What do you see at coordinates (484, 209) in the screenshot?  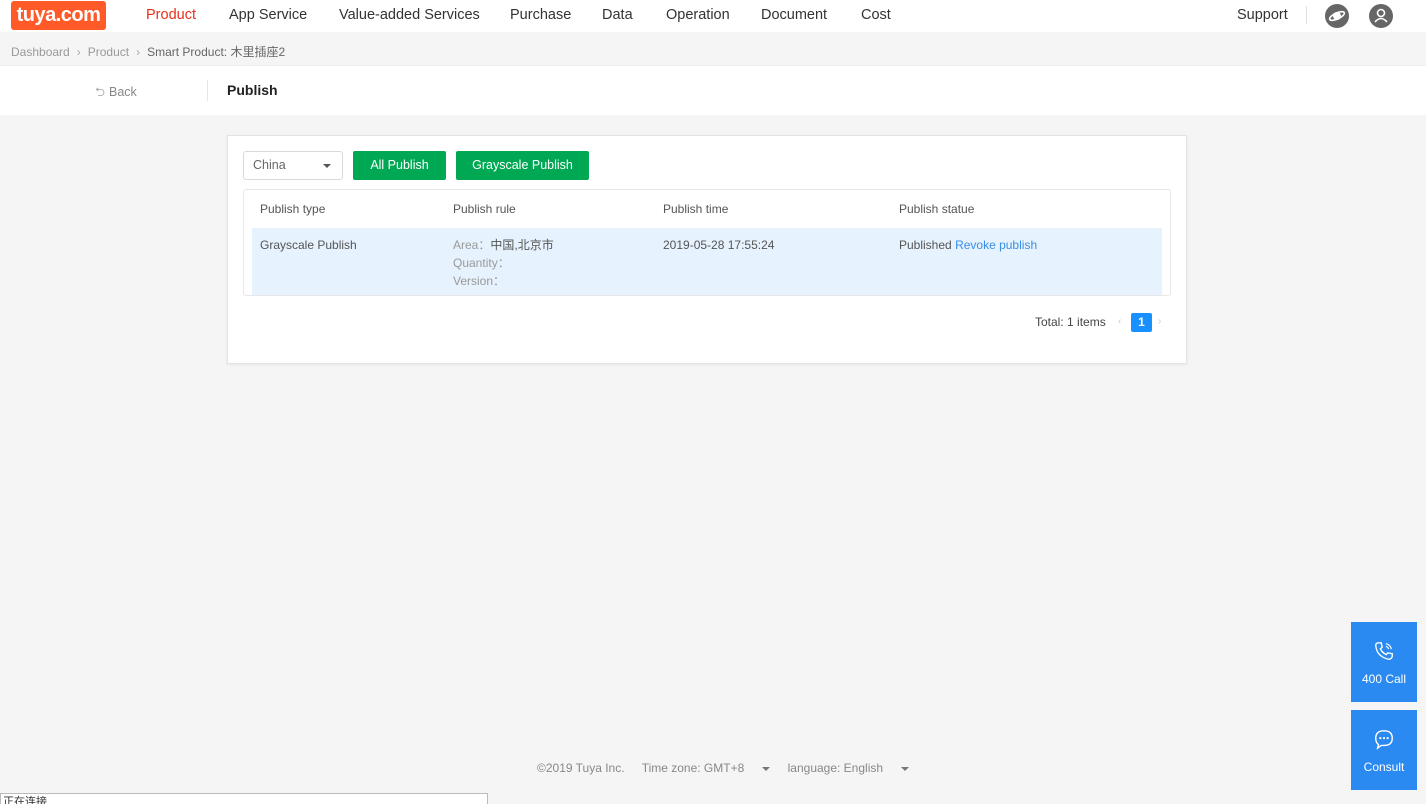 I see `col-header-rule: Publish rule` at bounding box center [484, 209].